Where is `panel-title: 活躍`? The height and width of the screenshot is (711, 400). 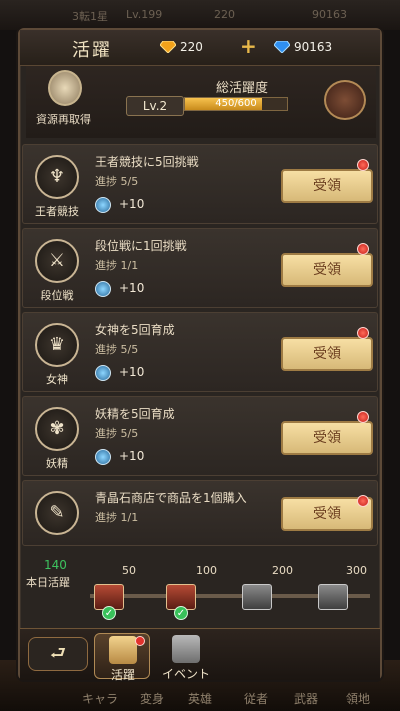 panel-title: 活躍 is located at coordinates (92, 50).